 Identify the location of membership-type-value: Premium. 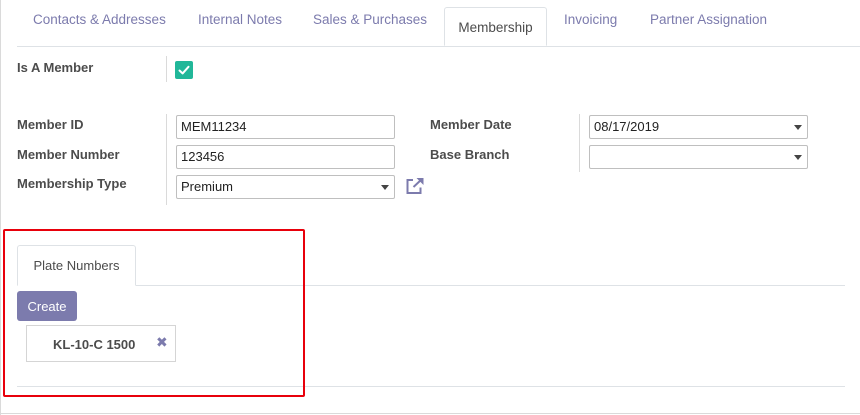
(207, 186).